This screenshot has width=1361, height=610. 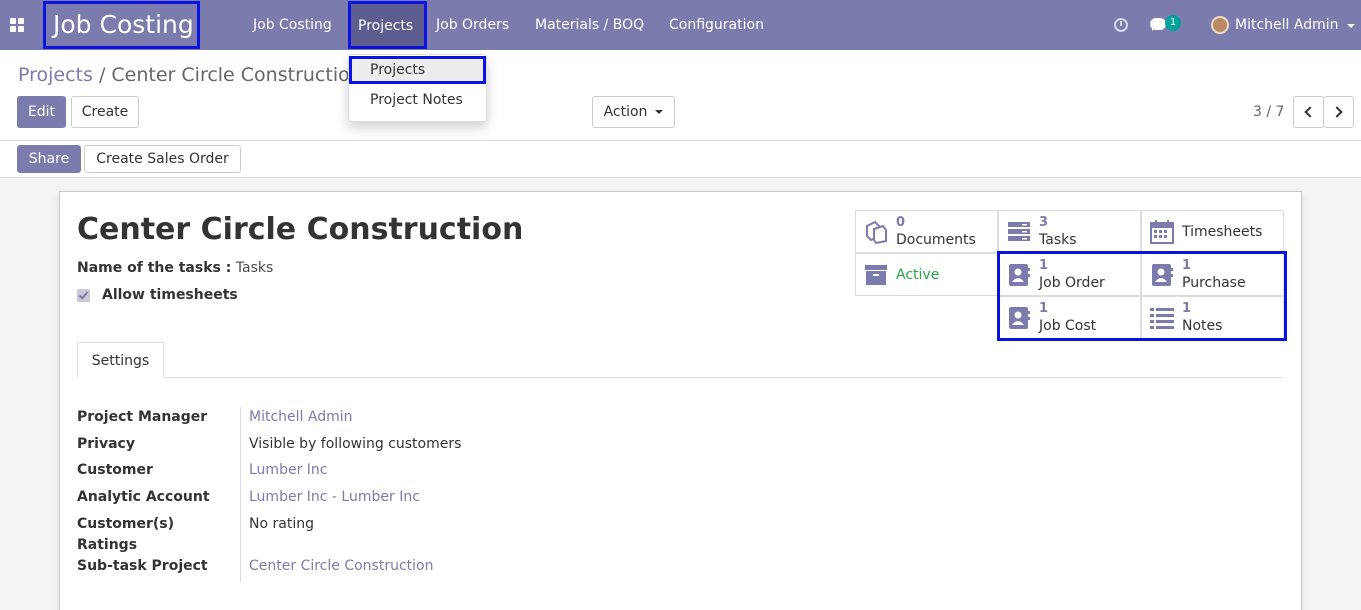 I want to click on app-brand-title: Job Costing, so click(x=121, y=25).